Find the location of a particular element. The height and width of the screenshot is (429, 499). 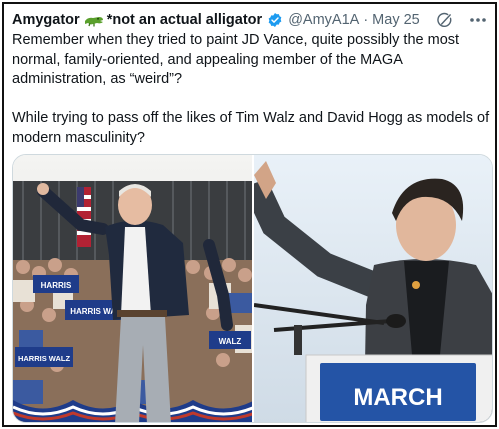

sign-text-4: HARRIS WALZ is located at coordinates (44, 358).